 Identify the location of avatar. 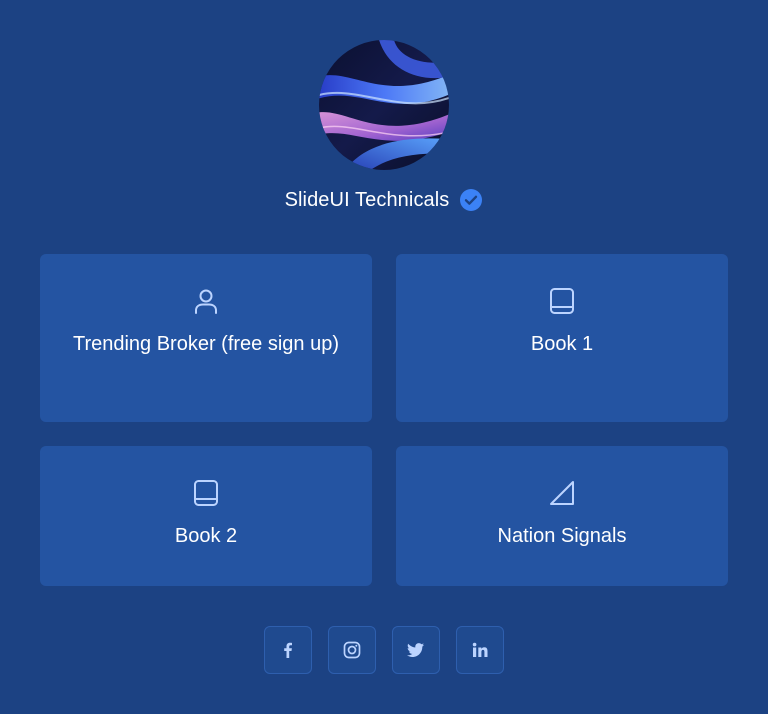
(384, 105).